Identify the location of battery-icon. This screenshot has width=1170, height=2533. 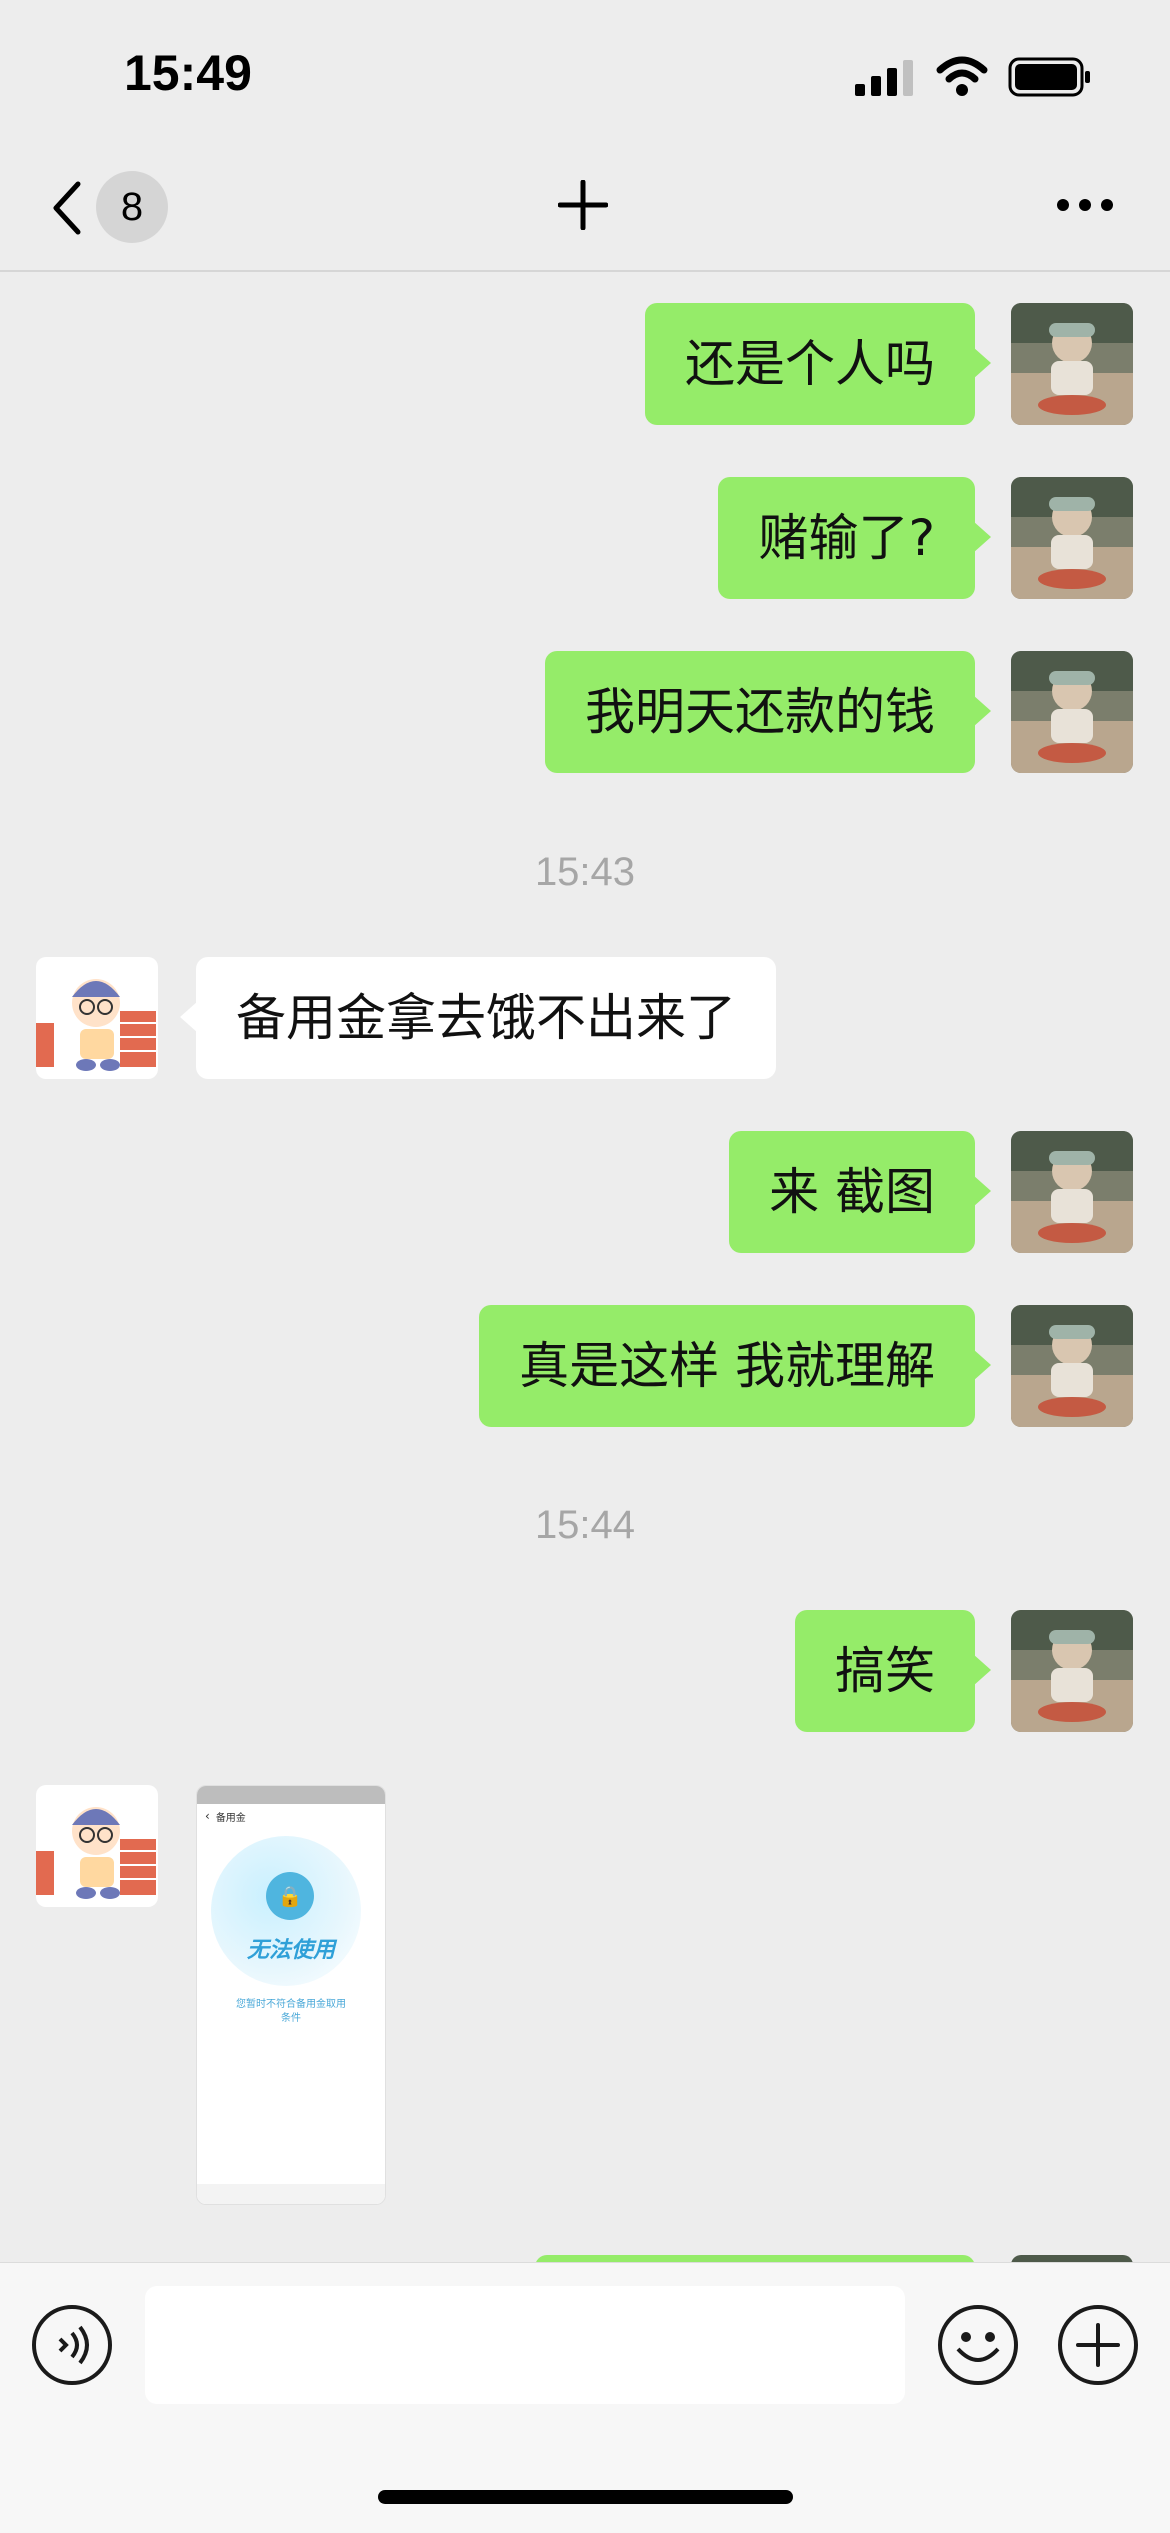
(1049, 77).